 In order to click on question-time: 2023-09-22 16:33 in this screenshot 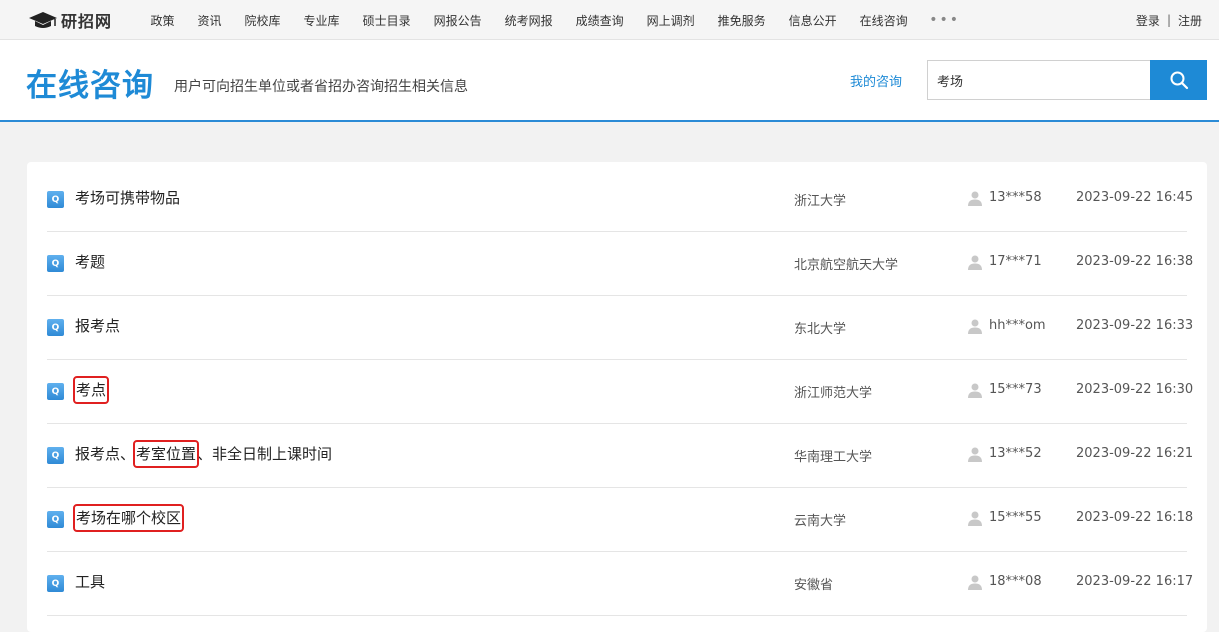, I will do `click(1135, 325)`.